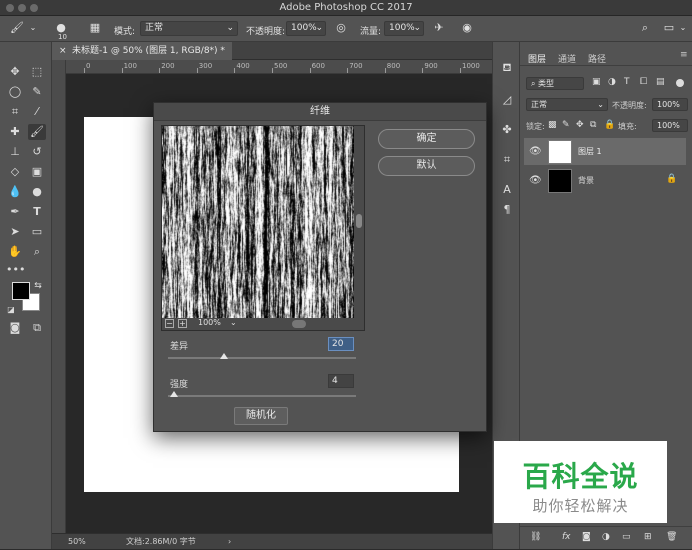  I want to click on mode-select: 正常 ⌄, so click(189, 28).